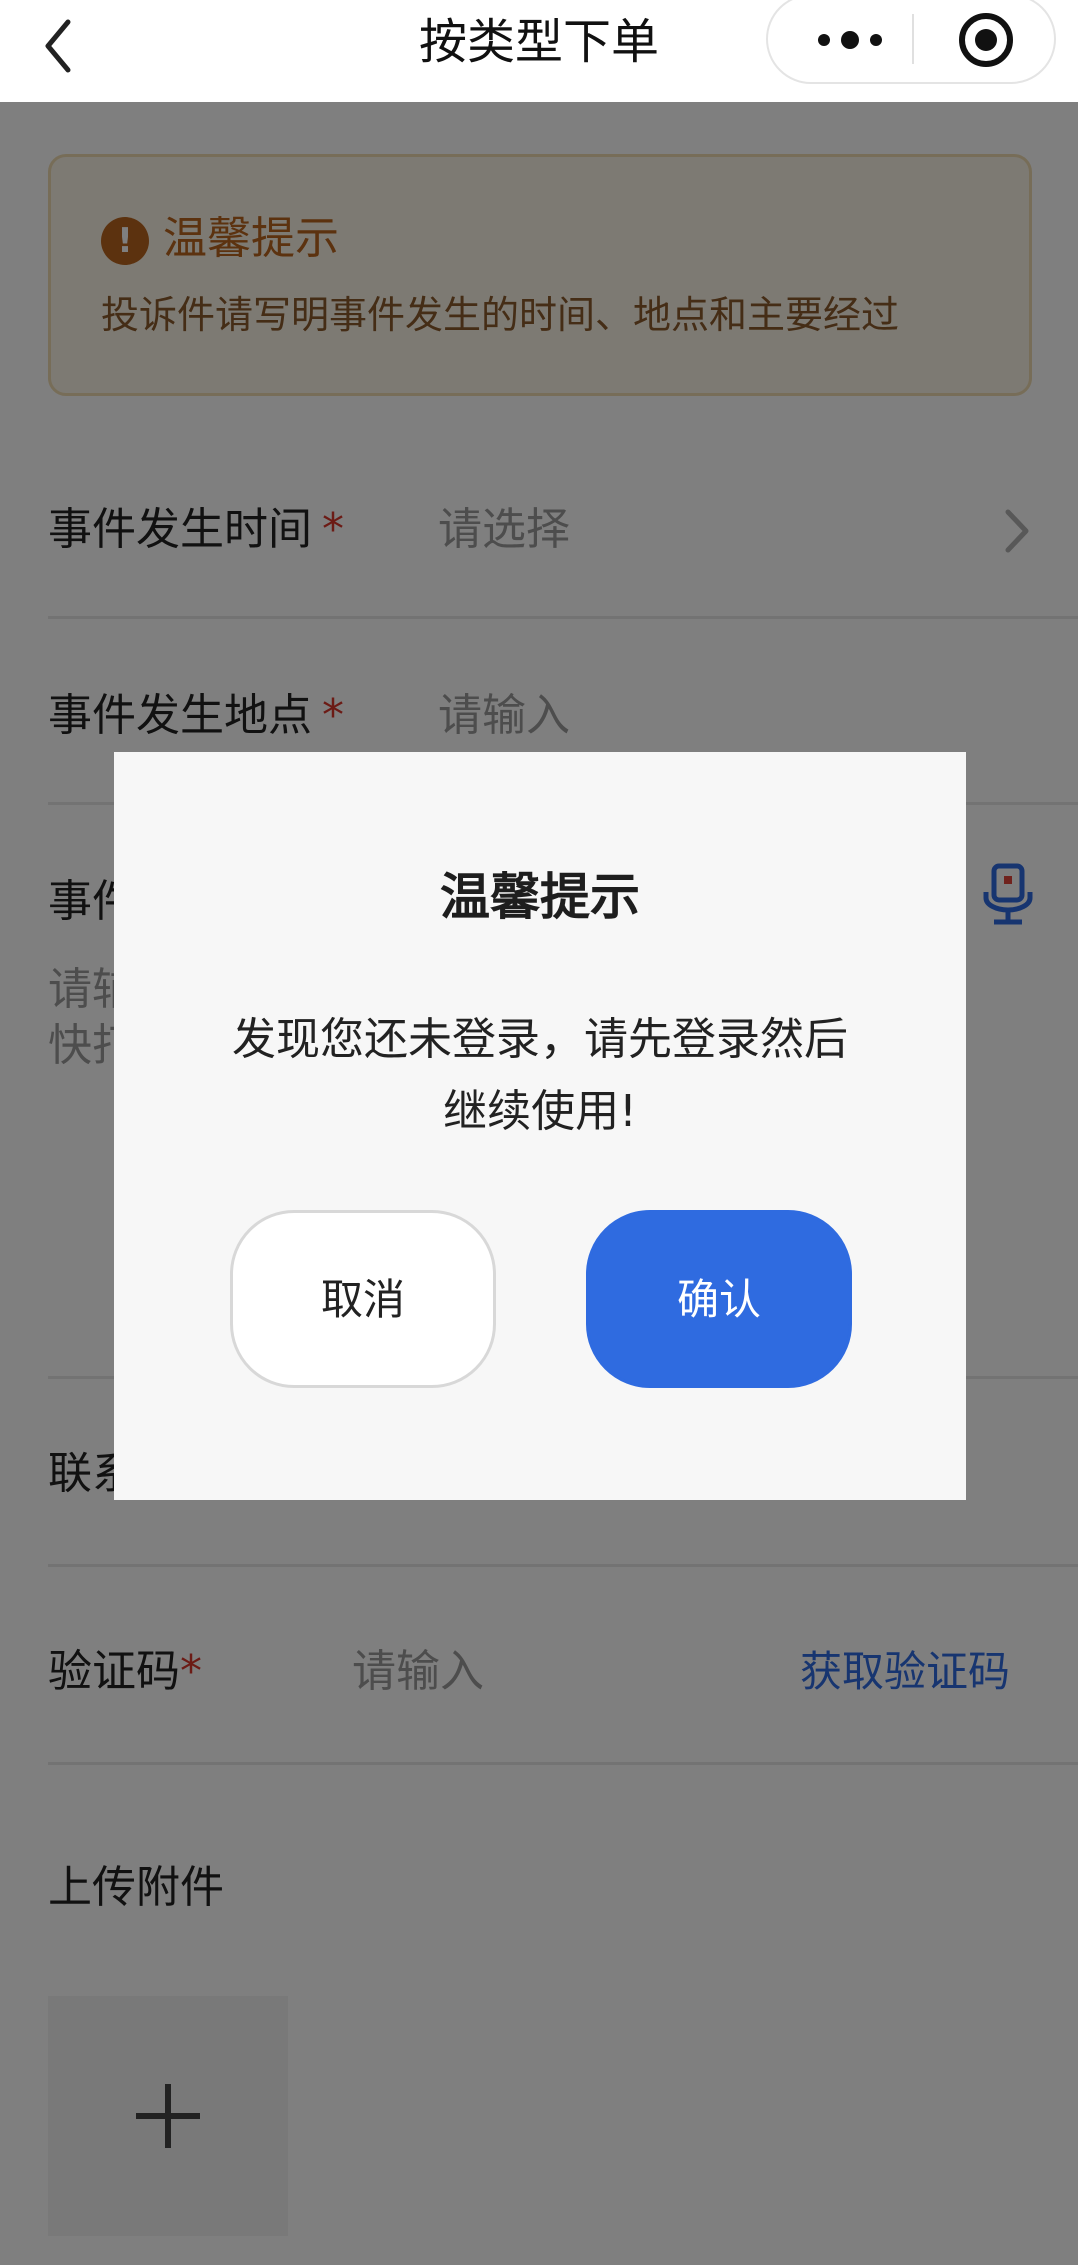  Describe the element at coordinates (719, 1299) in the screenshot. I see `confirm-button: 确认` at that location.